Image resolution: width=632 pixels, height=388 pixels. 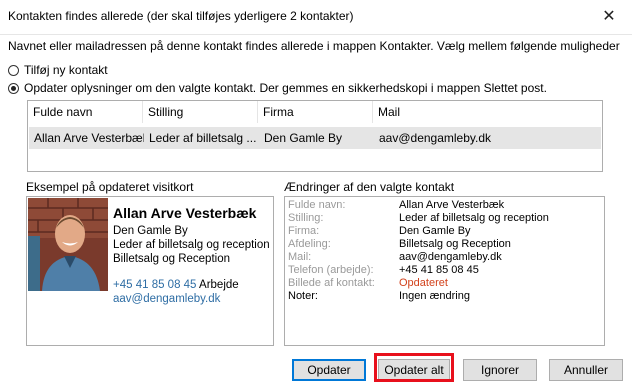 What do you see at coordinates (329, 370) in the screenshot?
I see `update-button: Opdater` at bounding box center [329, 370].